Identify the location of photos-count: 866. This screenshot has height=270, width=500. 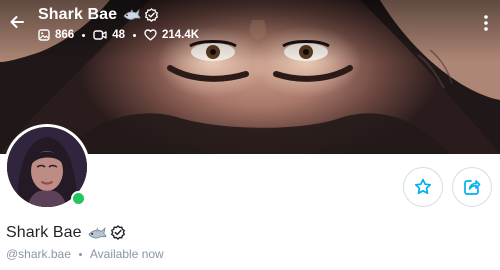
(65, 35).